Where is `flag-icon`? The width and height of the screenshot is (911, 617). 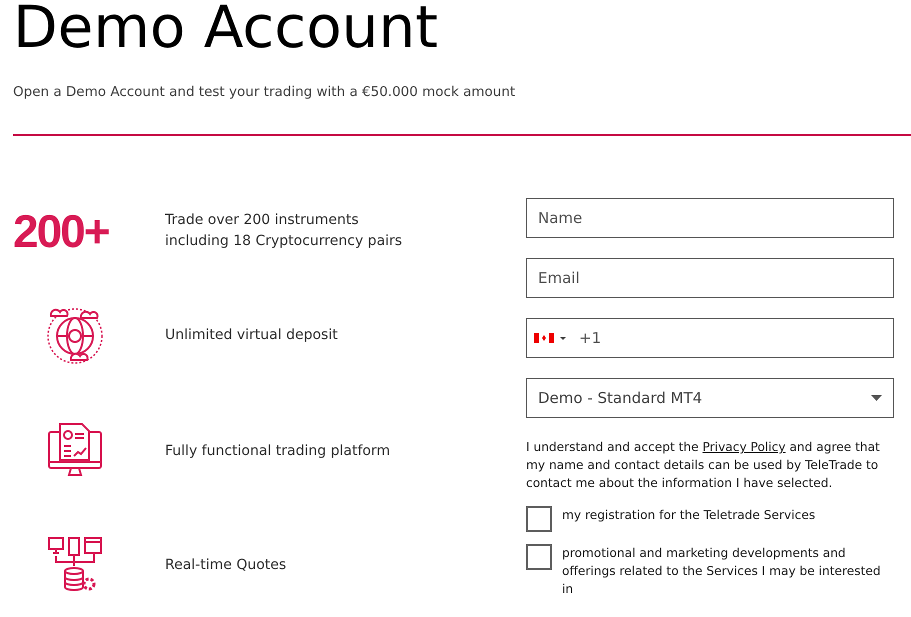
flag-icon is located at coordinates (550, 338).